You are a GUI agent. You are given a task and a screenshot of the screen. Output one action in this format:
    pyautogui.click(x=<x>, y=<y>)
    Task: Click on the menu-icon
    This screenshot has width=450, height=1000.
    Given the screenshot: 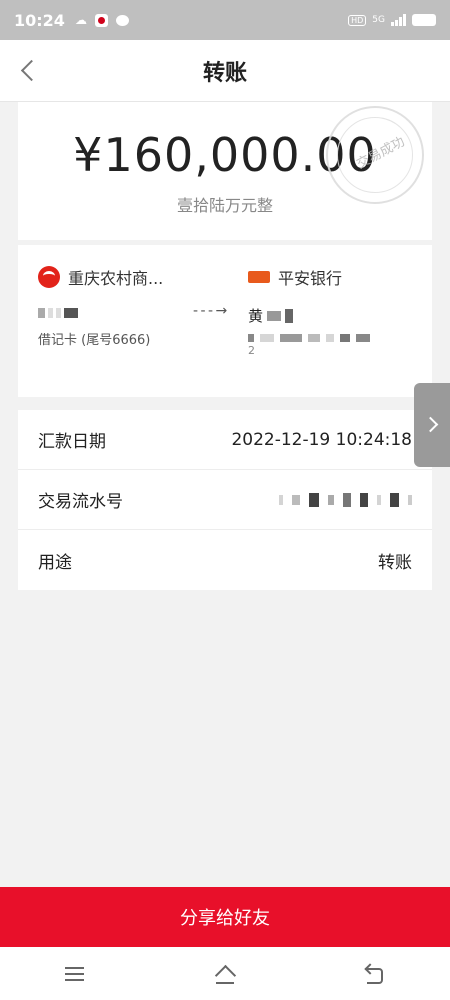 What is the action you would take?
    pyautogui.click(x=75, y=974)
    